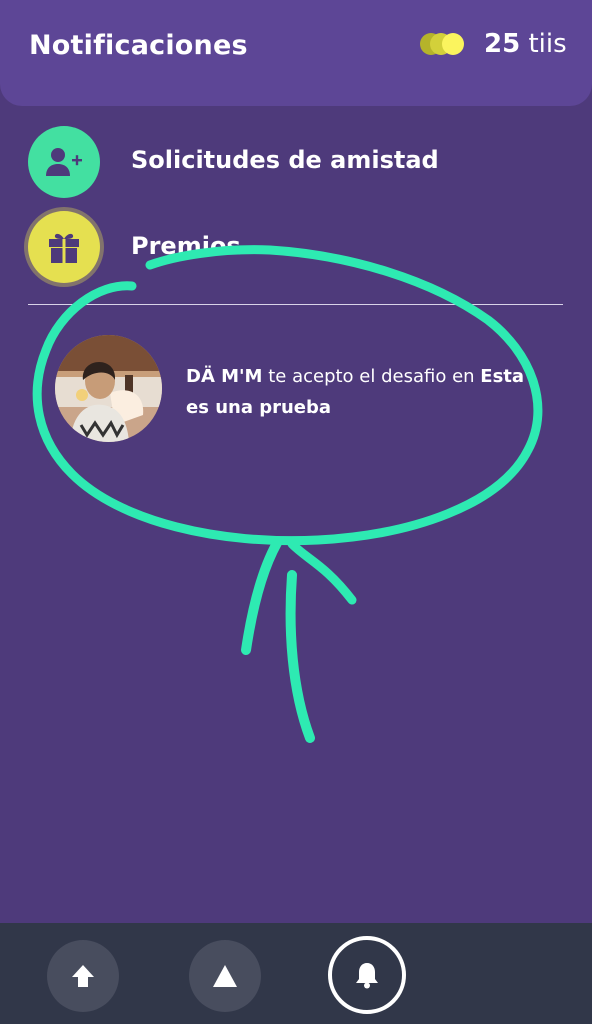  I want to click on coins-icon, so click(446, 44).